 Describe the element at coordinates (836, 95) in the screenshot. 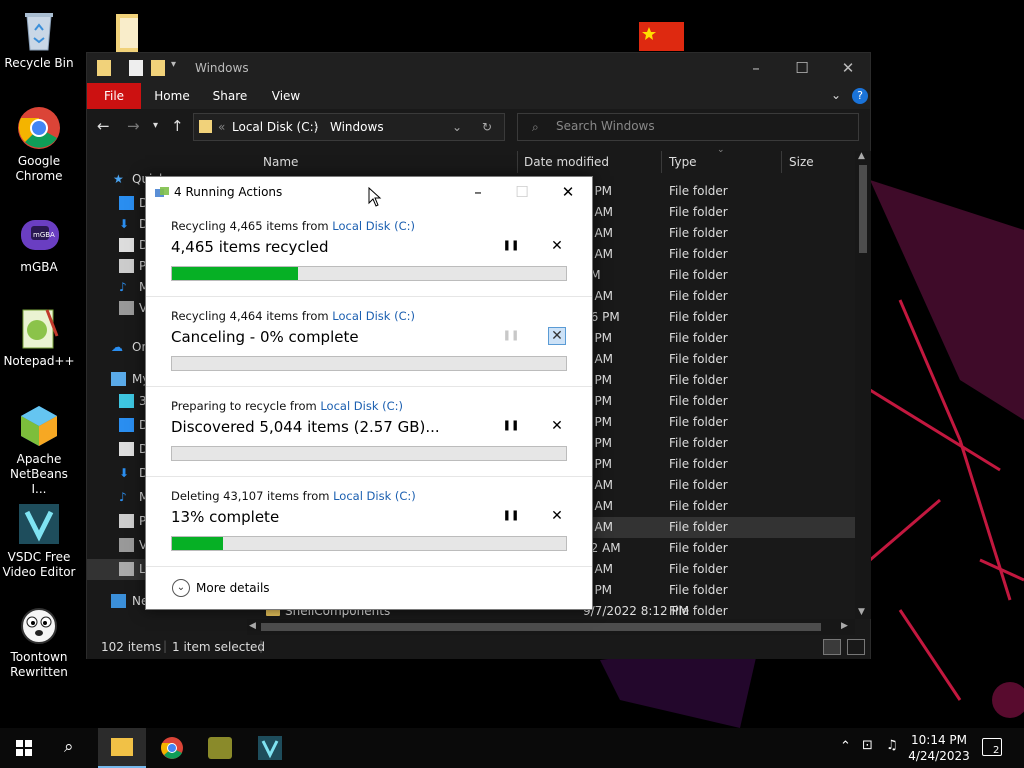

I see `ribbon-expand-icon: ⌄` at that location.